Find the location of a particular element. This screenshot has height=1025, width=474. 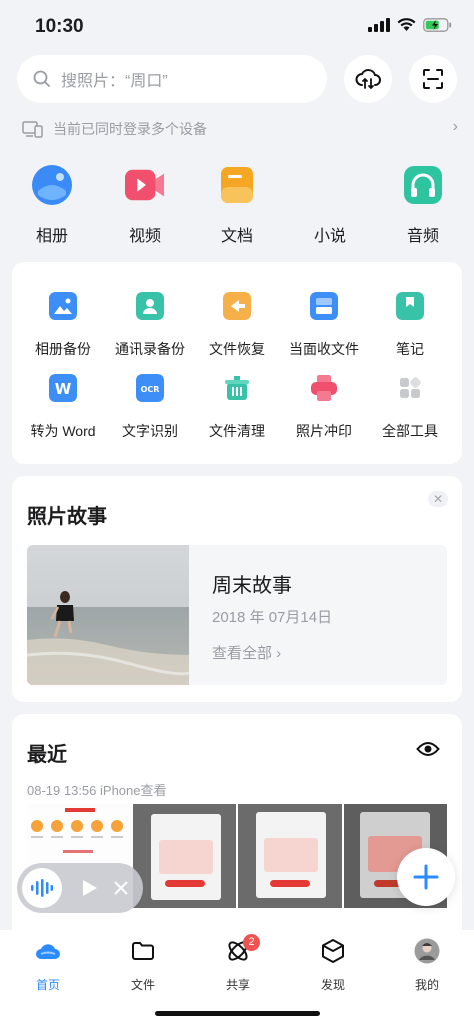

view-all-link: 查看全部 › is located at coordinates (246, 652).